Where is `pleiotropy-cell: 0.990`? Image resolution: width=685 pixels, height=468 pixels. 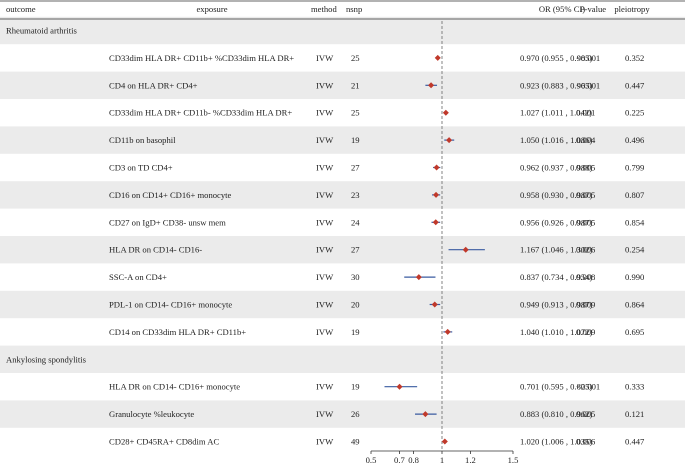 pleiotropy-cell: 0.990 is located at coordinates (634, 277).